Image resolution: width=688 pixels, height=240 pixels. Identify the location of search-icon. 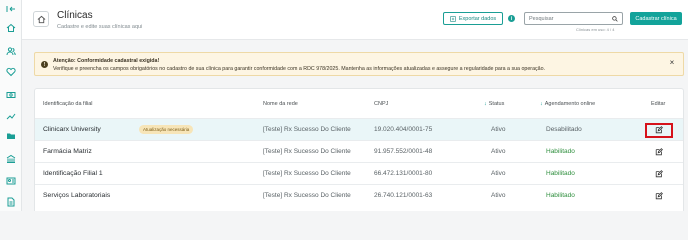
(615, 19).